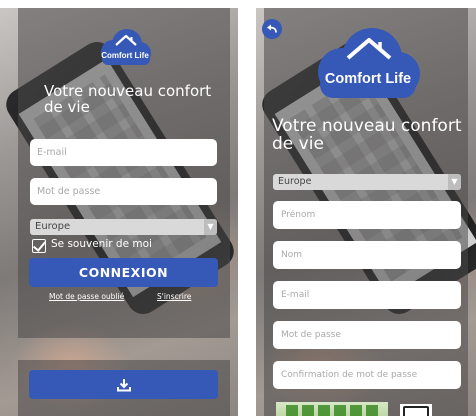 This screenshot has height=416, width=476. What do you see at coordinates (174, 296) in the screenshot?
I see `signup-link: S'inscrire` at bounding box center [174, 296].